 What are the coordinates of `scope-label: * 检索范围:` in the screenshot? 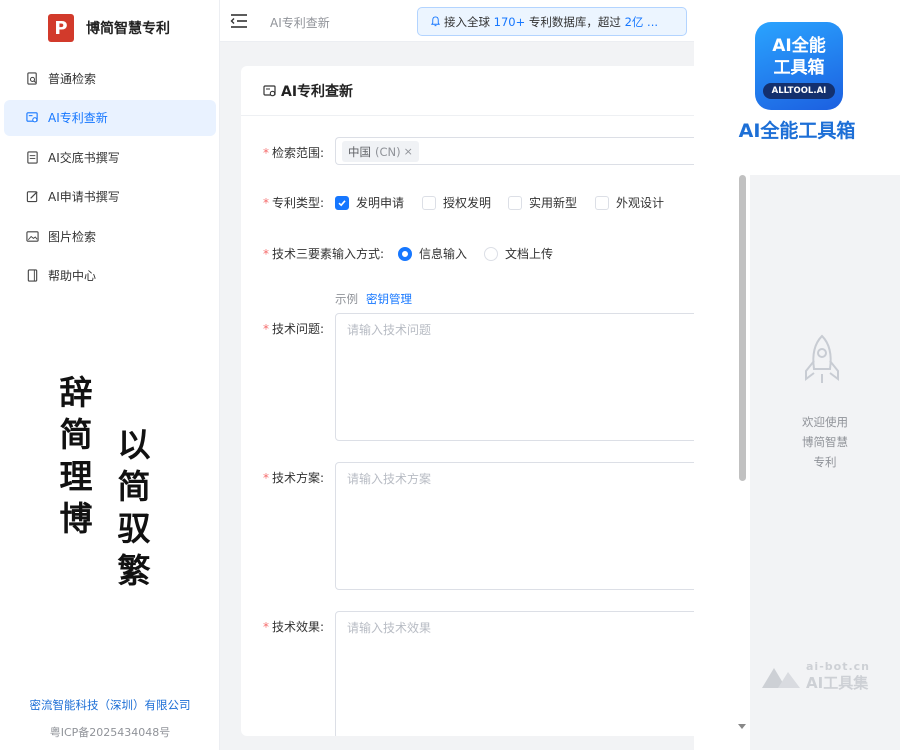 It's located at (293, 152).